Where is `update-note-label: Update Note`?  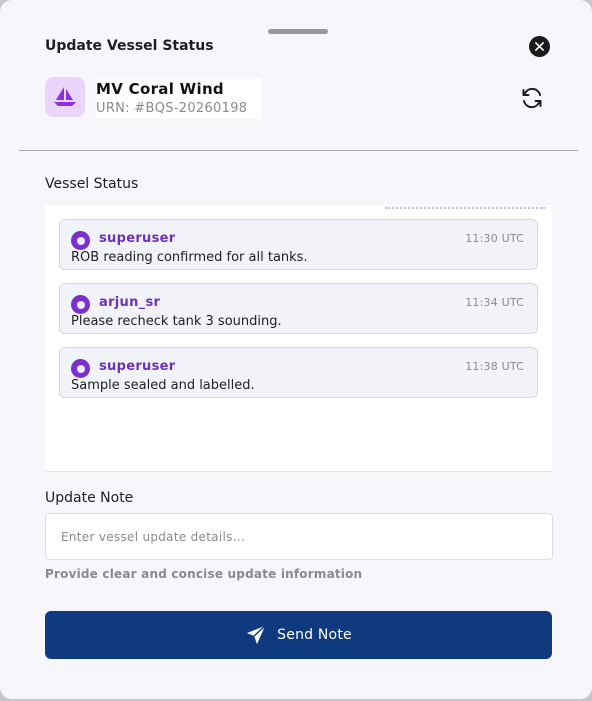
update-note-label: Update Note is located at coordinates (89, 498).